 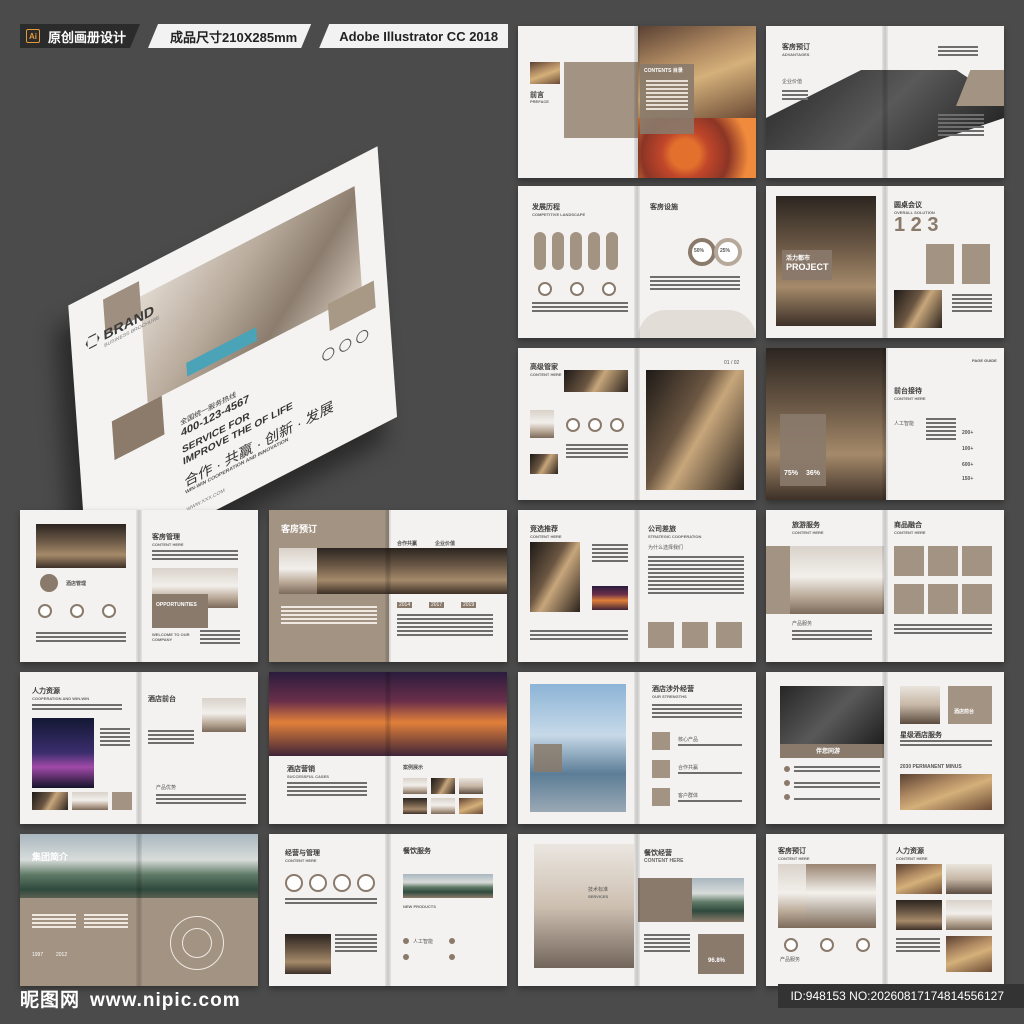 I want to click on page-title: 客房设施, so click(x=664, y=207).